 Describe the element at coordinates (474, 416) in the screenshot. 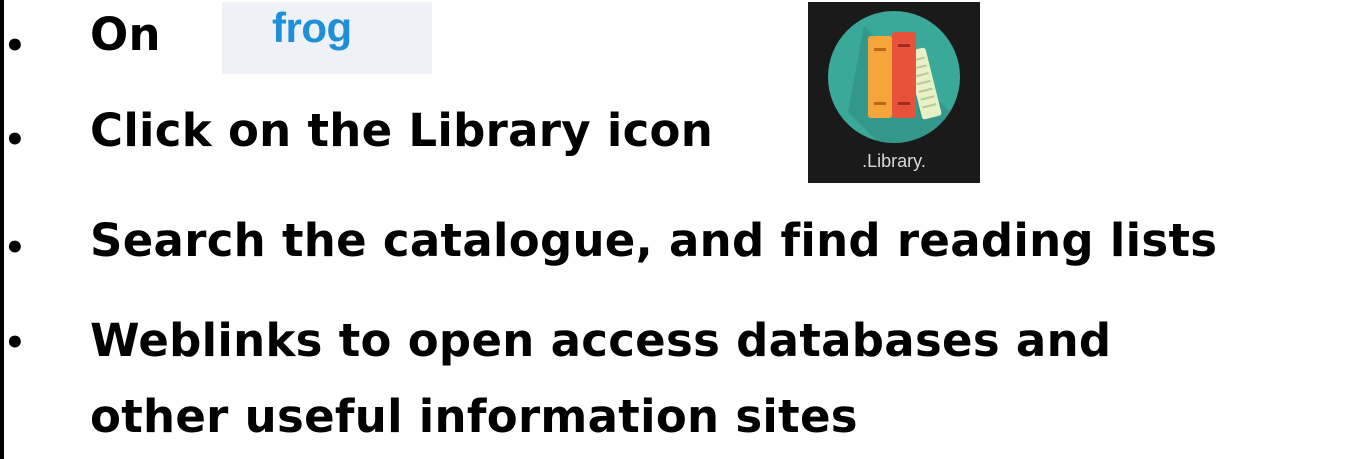

I see `bullet-text-continuation: other useful information sites` at that location.